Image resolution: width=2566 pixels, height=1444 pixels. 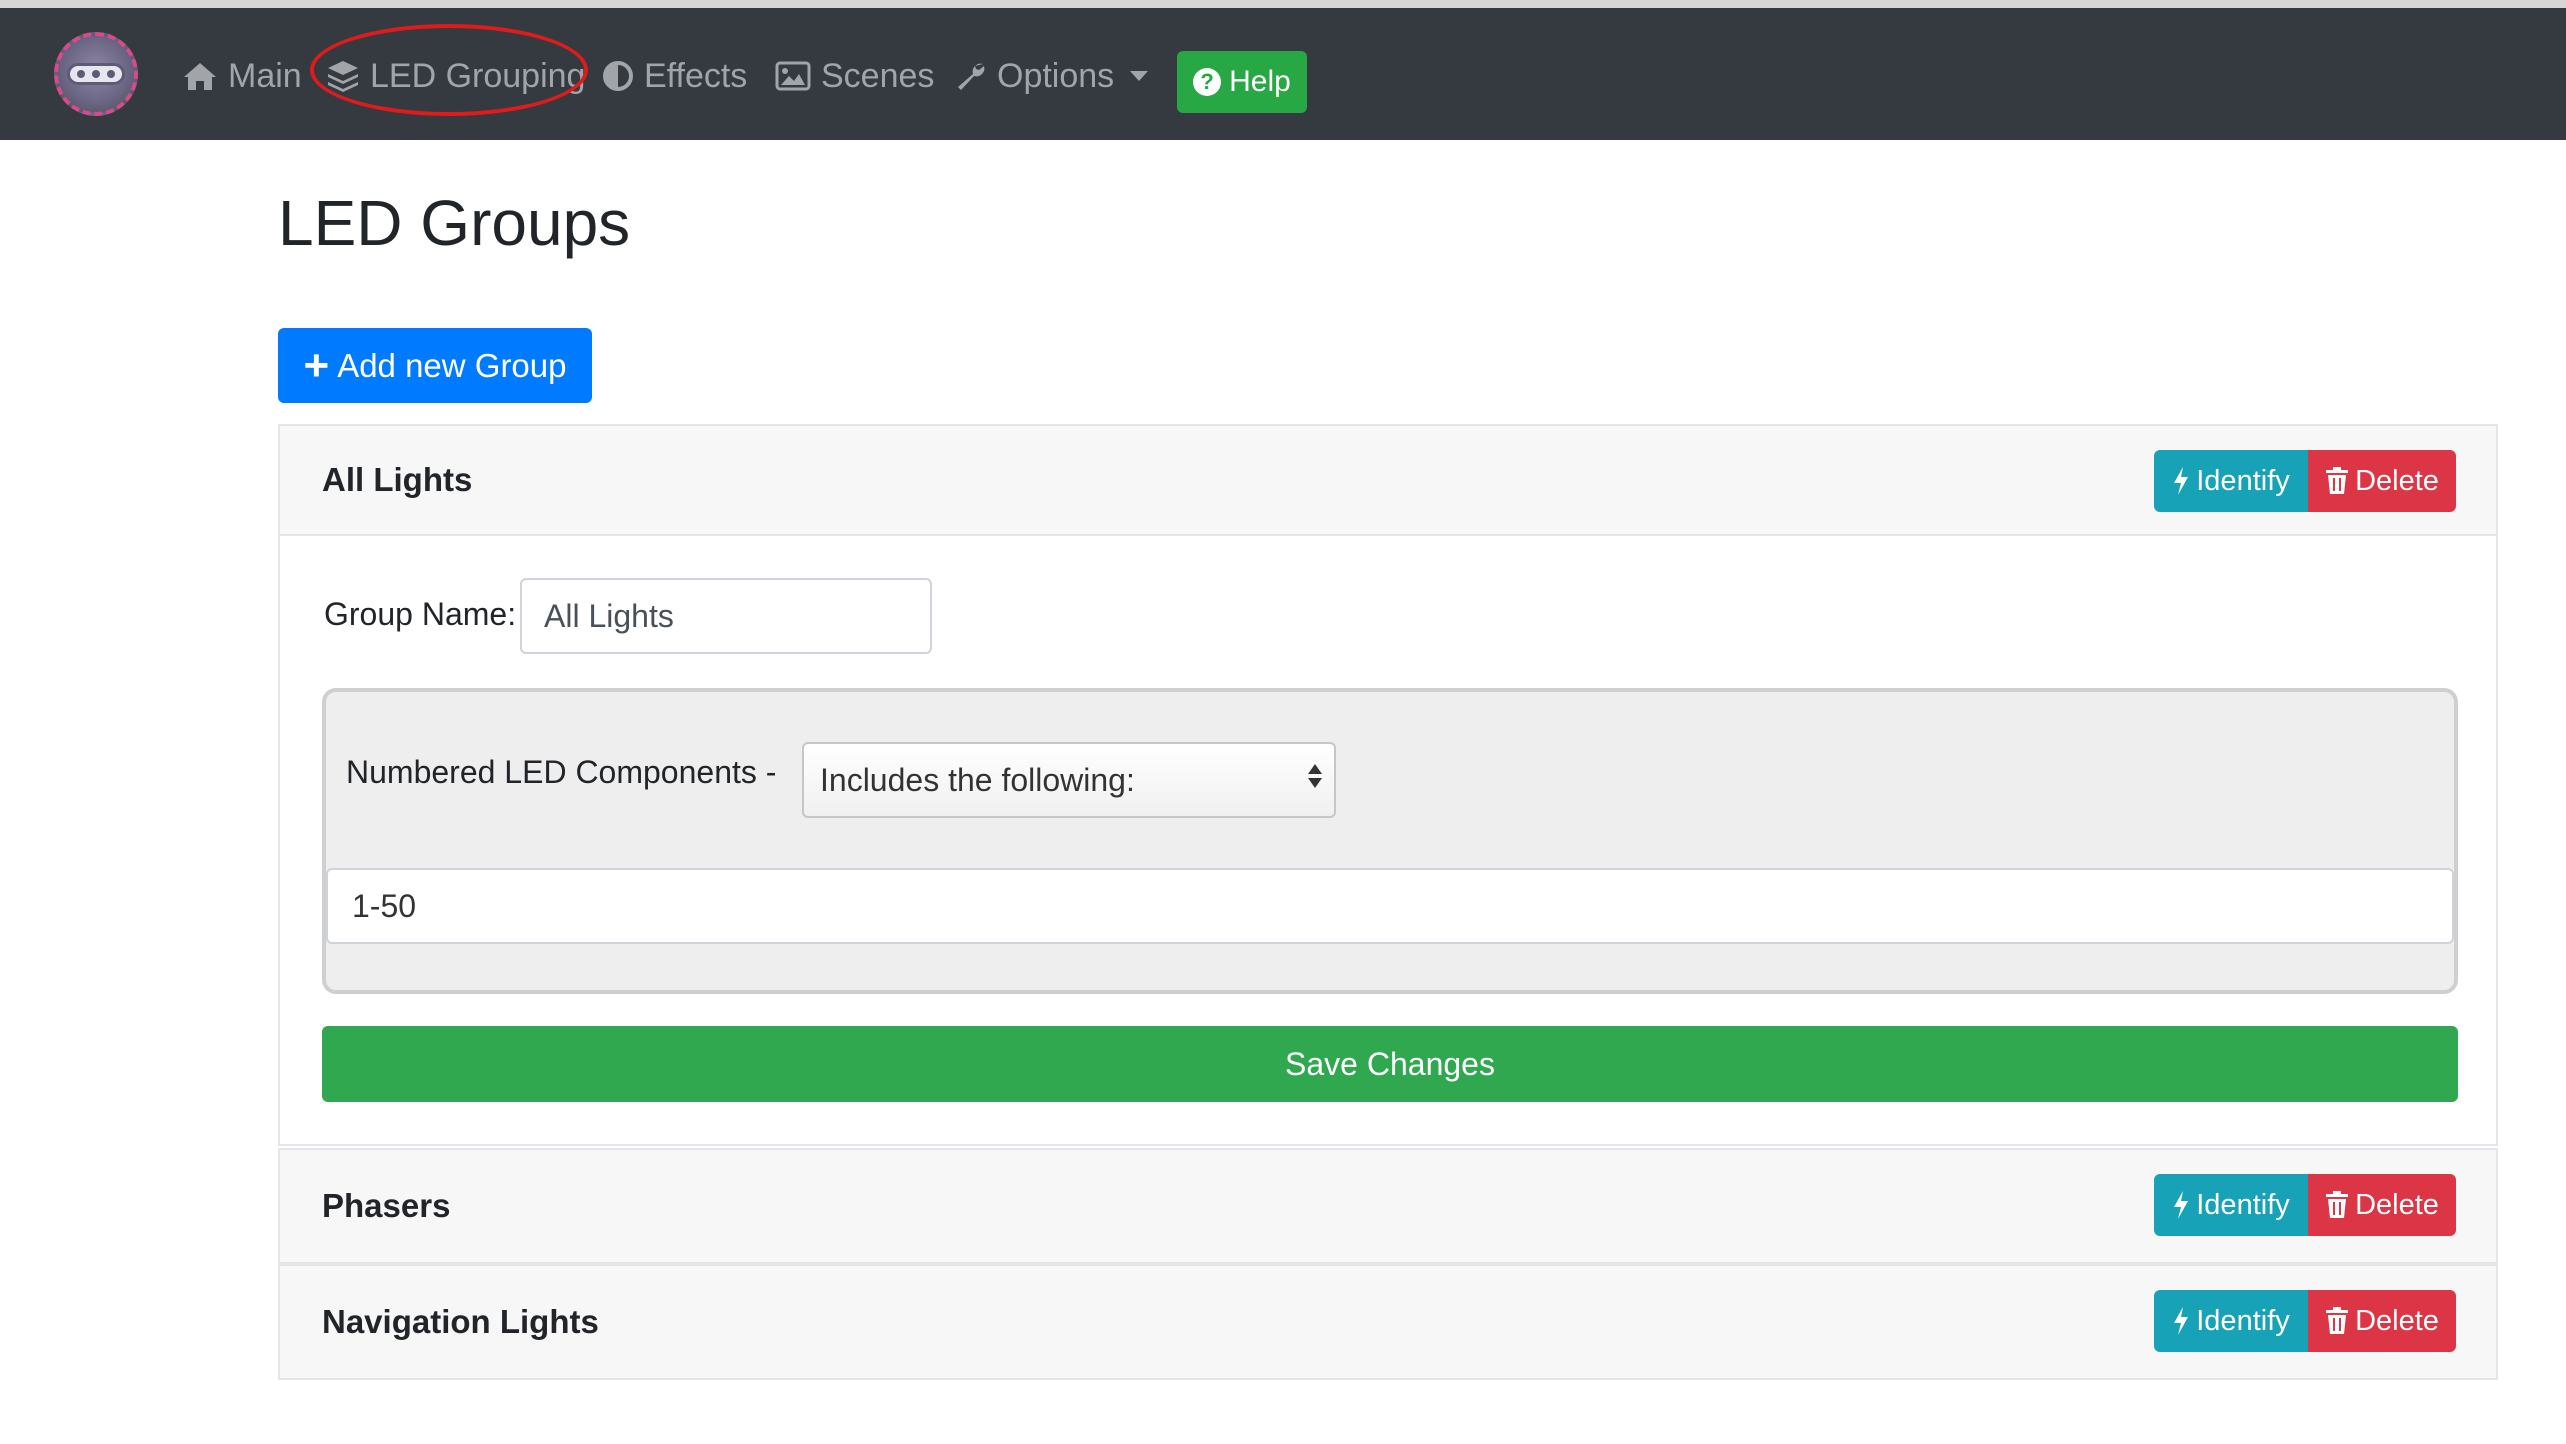 I want to click on group-card-header: Phasers Identify Delete, so click(x=1388, y=1206).